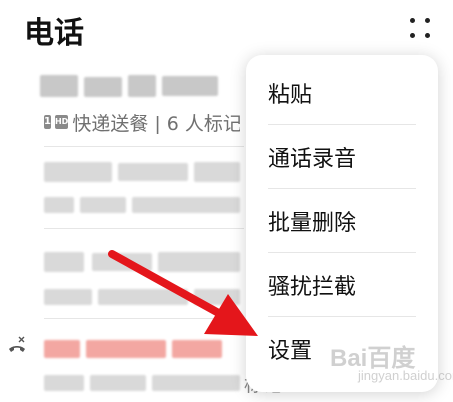  What do you see at coordinates (420, 28) in the screenshot?
I see `more-options-icon` at bounding box center [420, 28].